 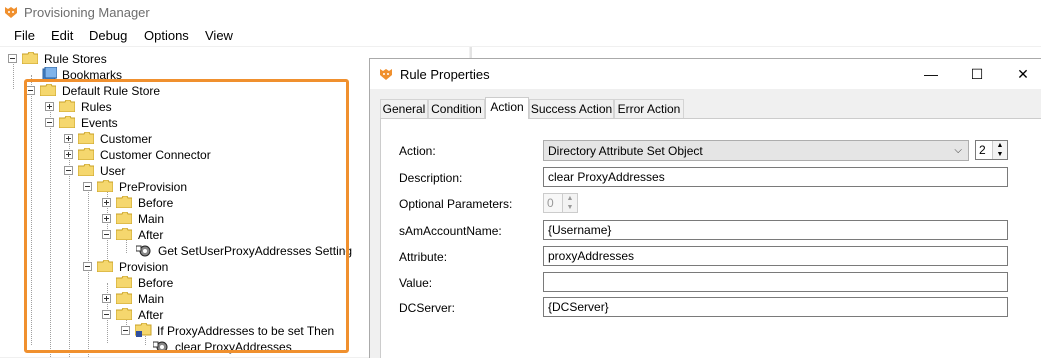 I want to click on menu-bar: File Edit Debug Options View, so click(x=520, y=35).